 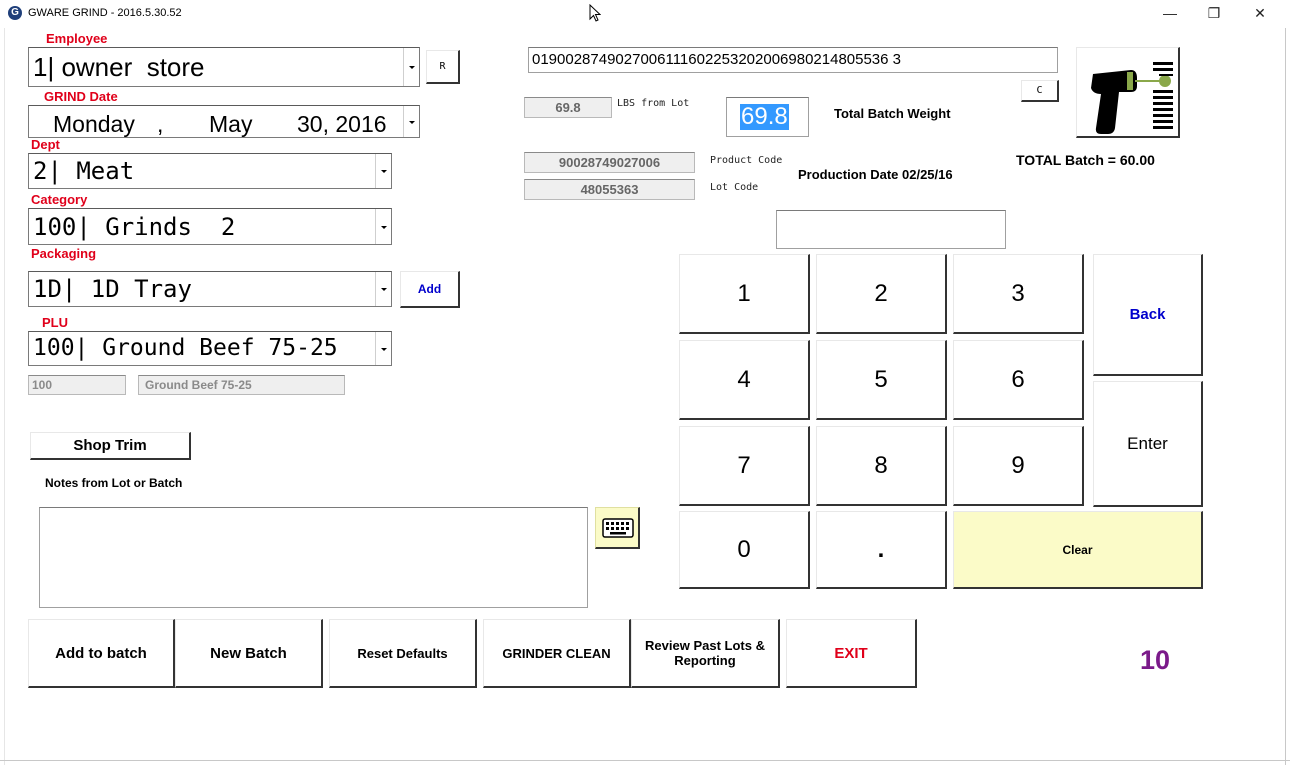 What do you see at coordinates (1287, 396) in the screenshot?
I see `window-border-right` at bounding box center [1287, 396].